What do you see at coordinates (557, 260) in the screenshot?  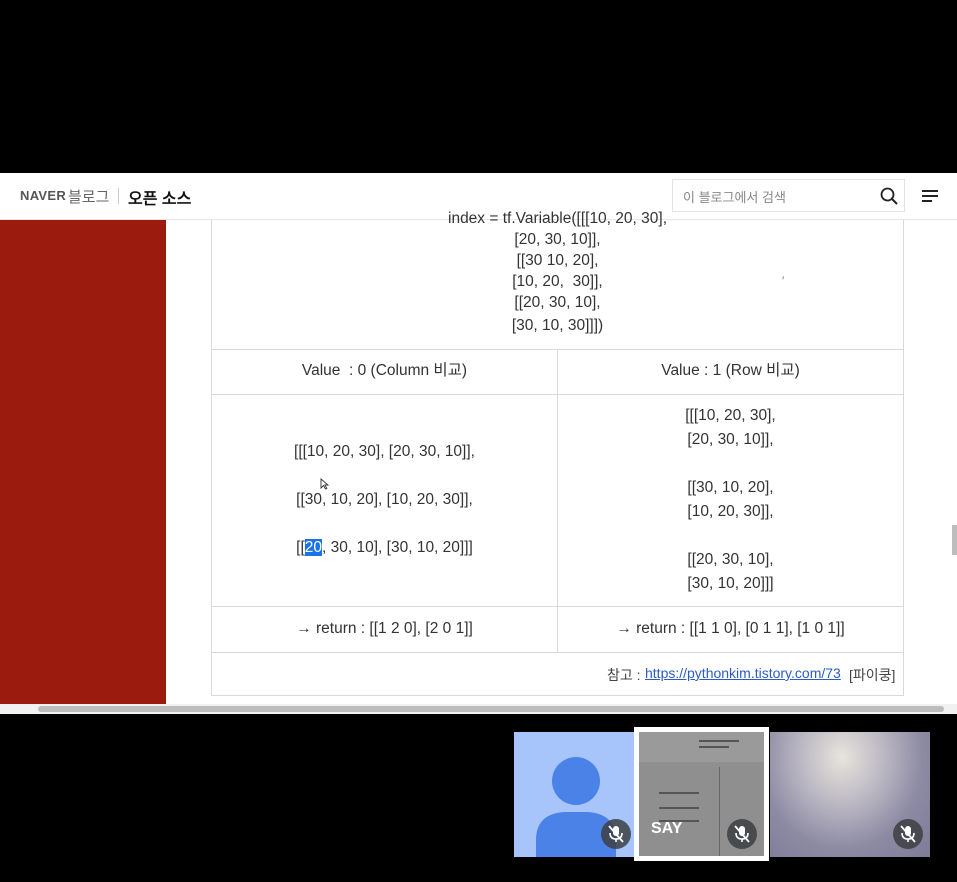 I see `code-line: [[30 10, 20],` at bounding box center [557, 260].